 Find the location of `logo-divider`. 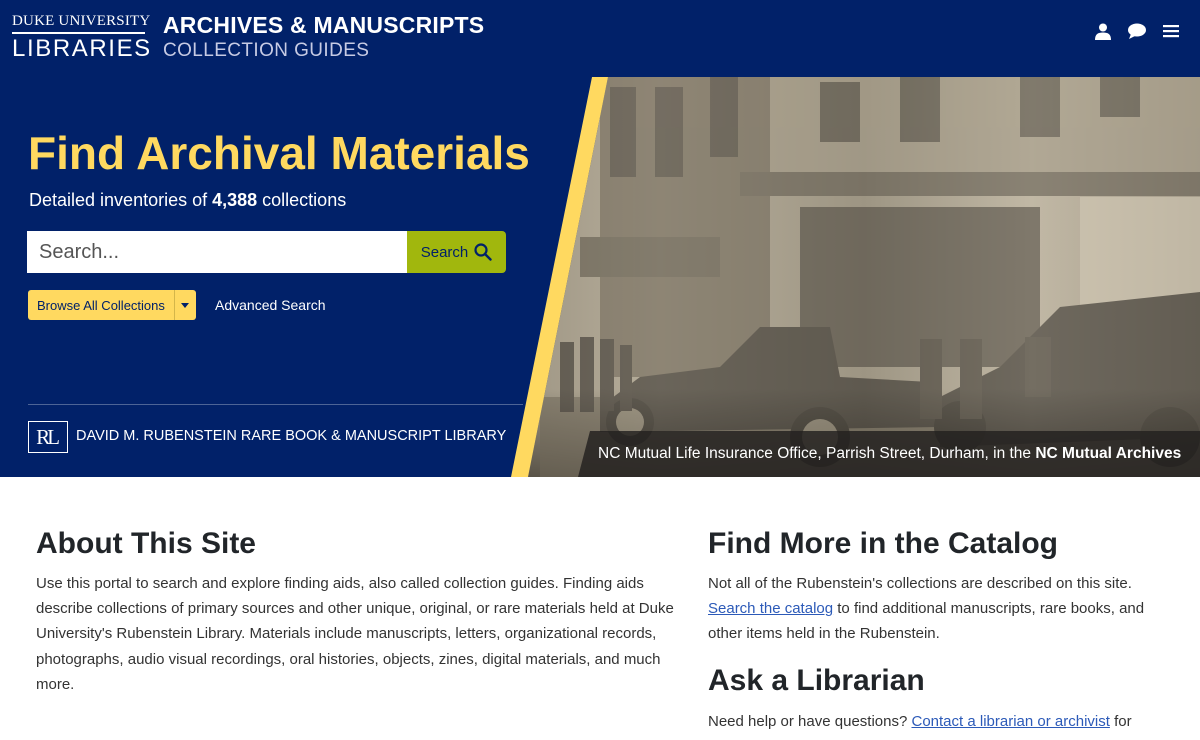

logo-divider is located at coordinates (78, 33).